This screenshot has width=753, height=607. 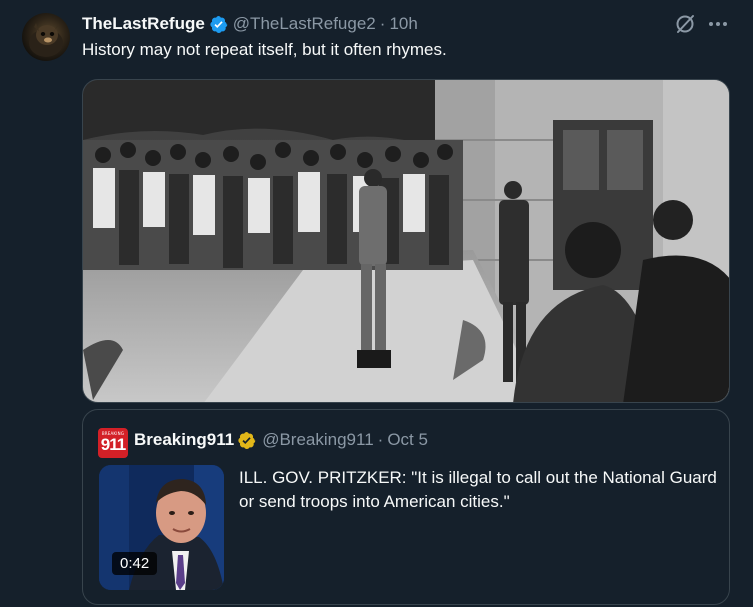 I want to click on grok-icon, so click(x=685, y=24).